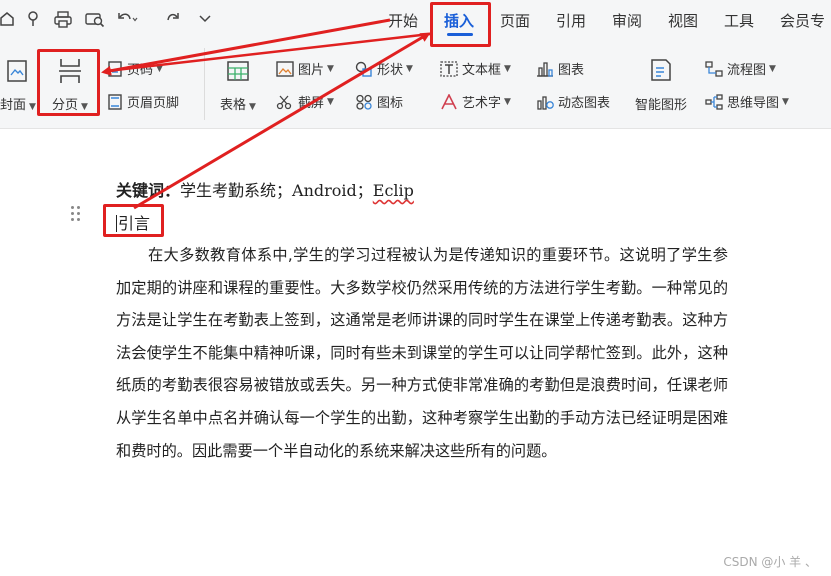 The height and width of the screenshot is (576, 831). I want to click on picture-button: 图片 ▼, so click(305, 68).